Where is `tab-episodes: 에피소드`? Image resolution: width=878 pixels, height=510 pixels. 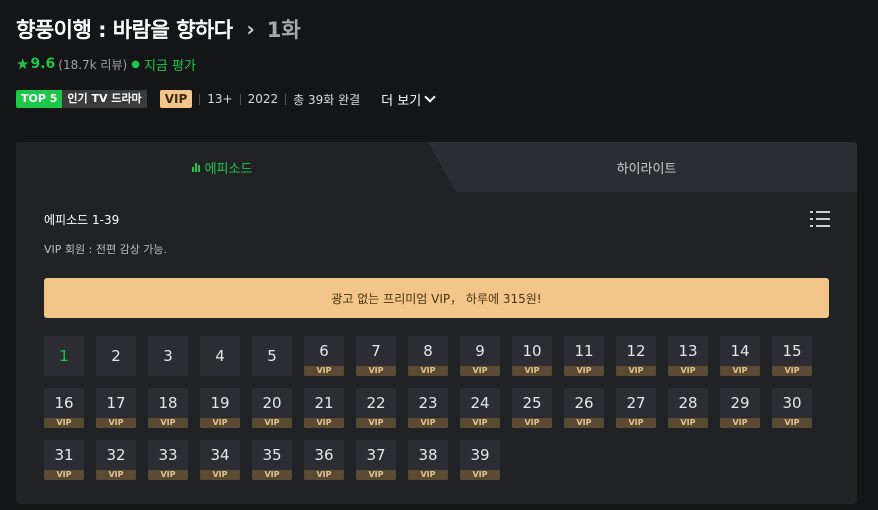 tab-episodes: 에피소드 is located at coordinates (236, 167).